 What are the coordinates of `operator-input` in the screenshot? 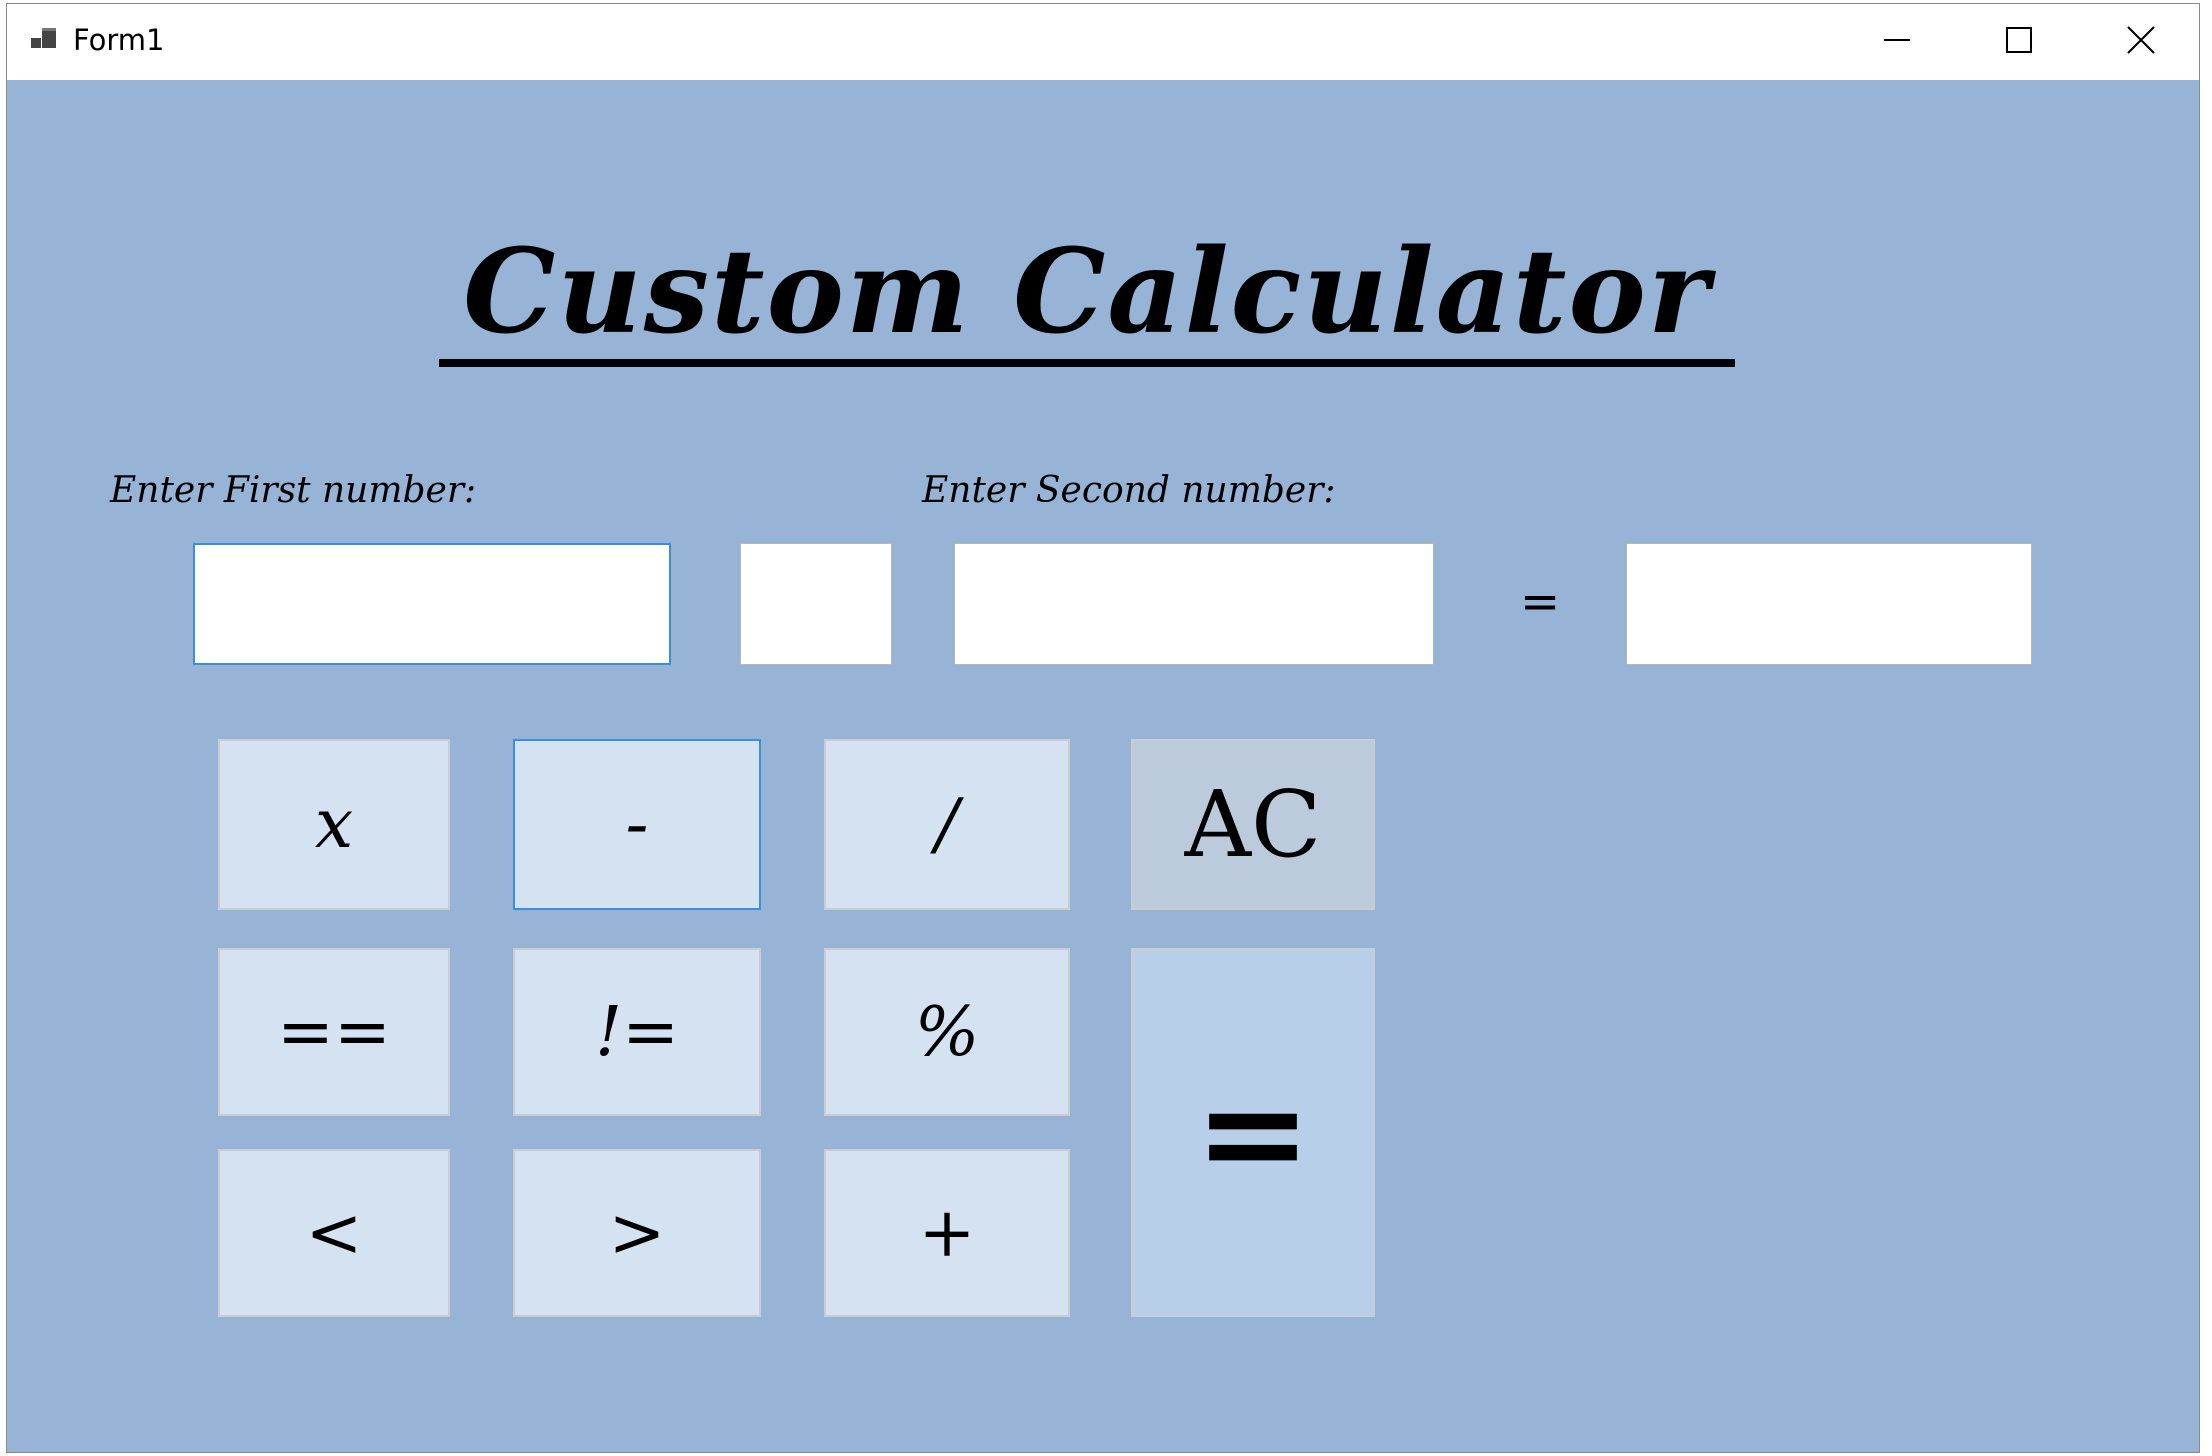 It's located at (816, 604).